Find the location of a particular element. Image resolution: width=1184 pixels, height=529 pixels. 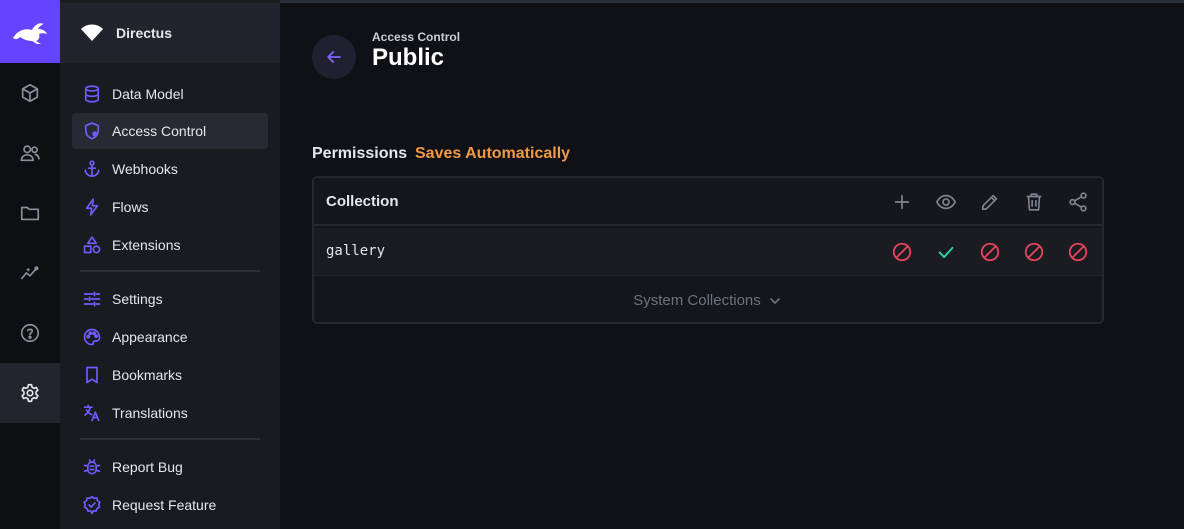

translate-icon is located at coordinates (91, 413).